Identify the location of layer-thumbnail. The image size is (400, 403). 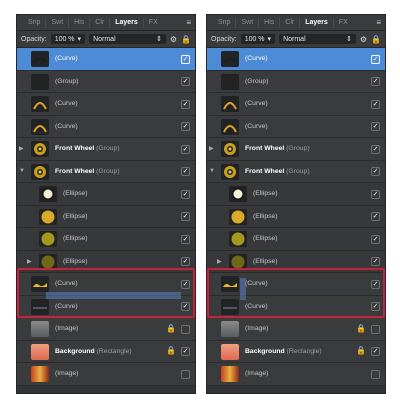
(230, 149).